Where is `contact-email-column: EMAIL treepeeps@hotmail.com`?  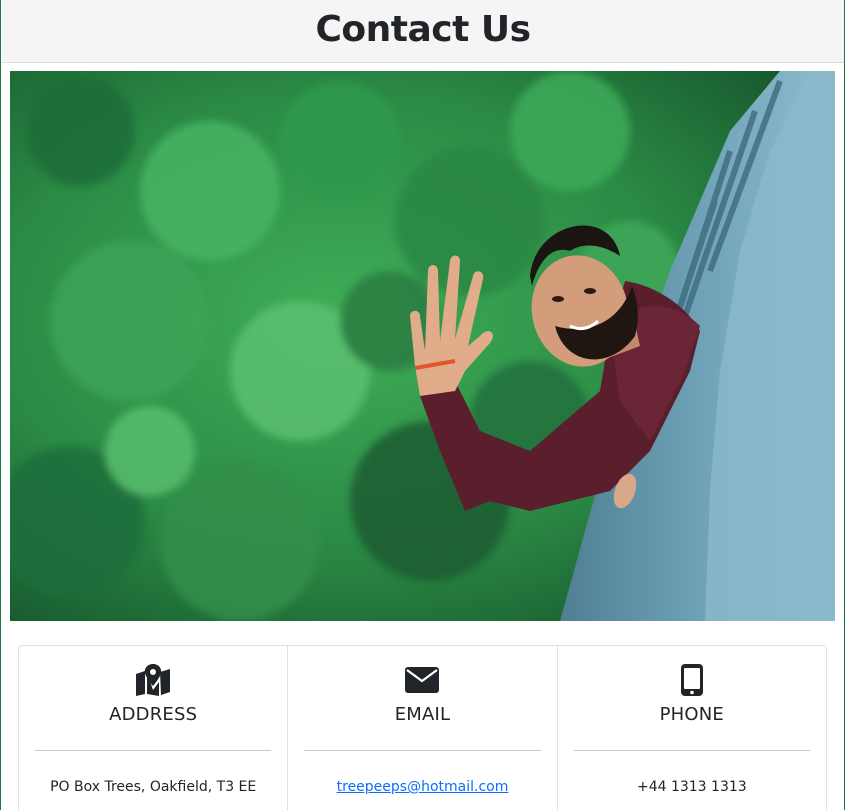
contact-email-column: EMAIL treepeeps@hotmail.com is located at coordinates (423, 728).